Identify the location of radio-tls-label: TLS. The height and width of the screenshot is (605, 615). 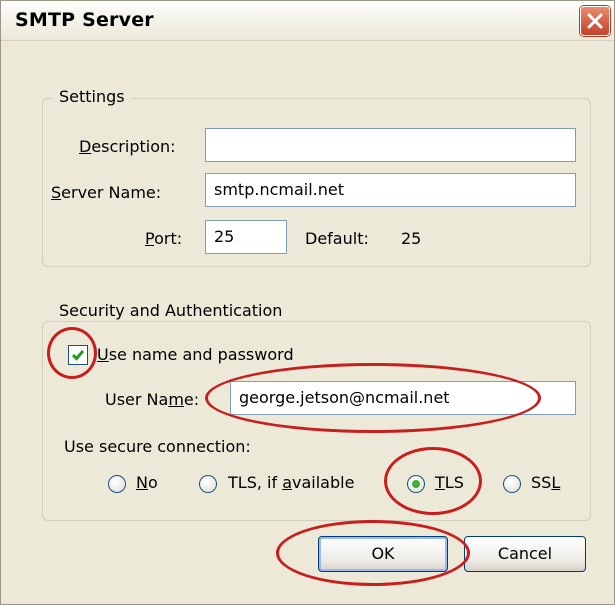
(449, 482).